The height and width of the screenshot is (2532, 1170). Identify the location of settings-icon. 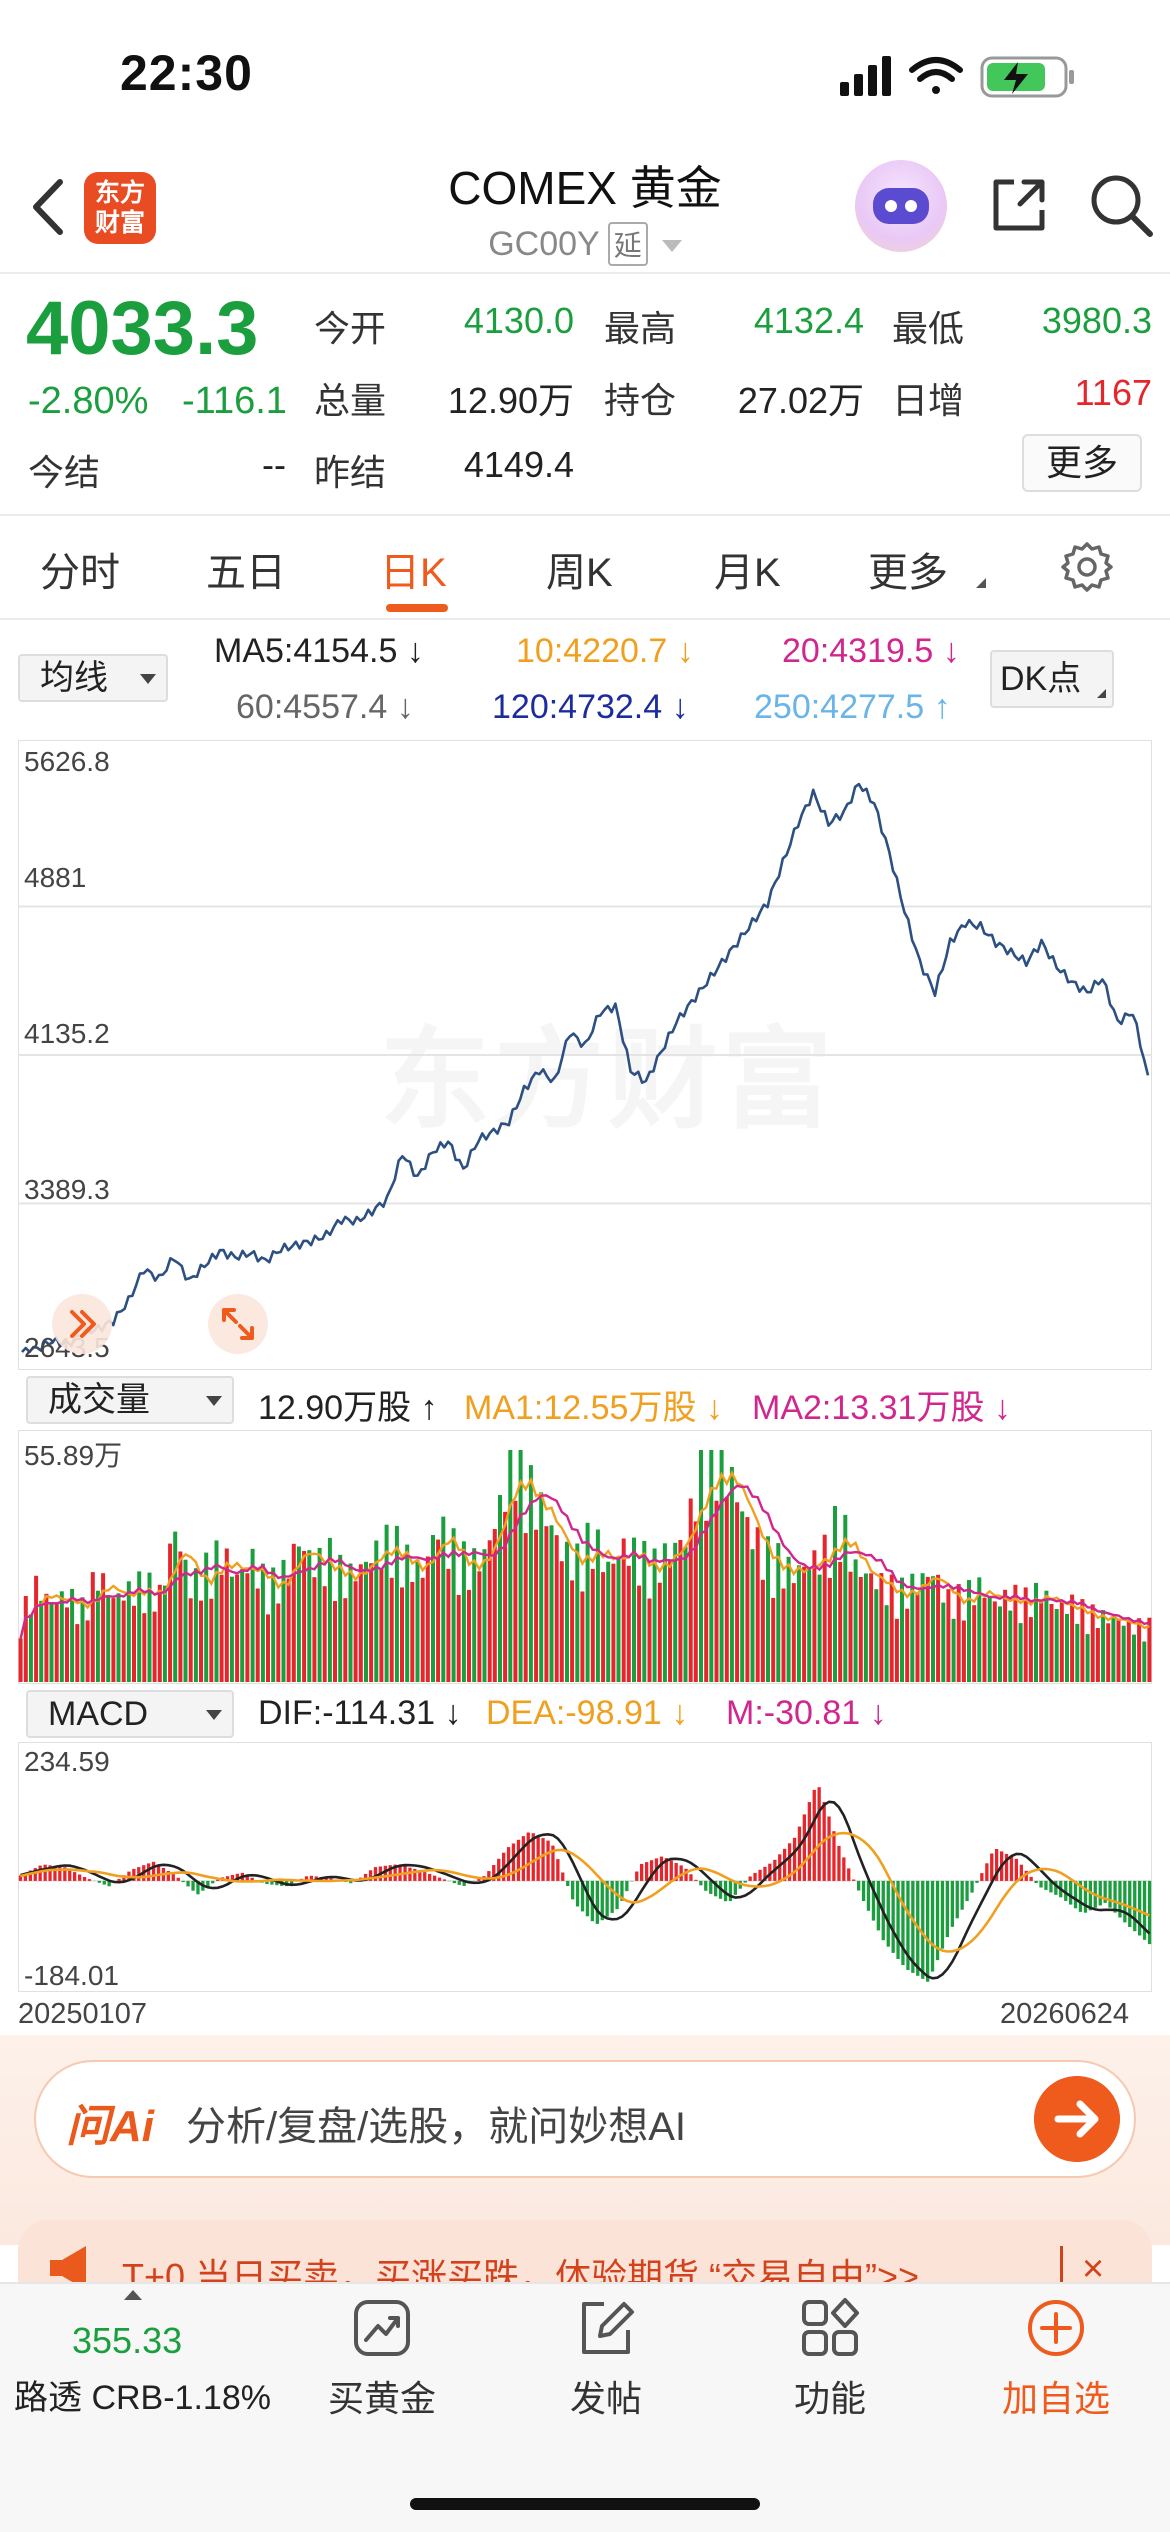
(1087, 567).